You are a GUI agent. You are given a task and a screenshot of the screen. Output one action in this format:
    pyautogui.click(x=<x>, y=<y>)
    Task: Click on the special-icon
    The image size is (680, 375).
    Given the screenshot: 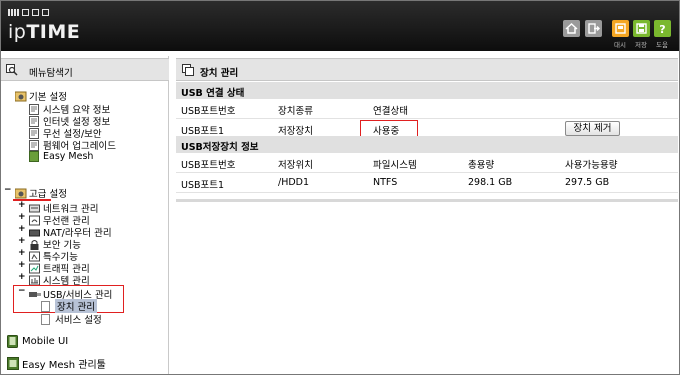 What is the action you would take?
    pyautogui.click(x=34, y=256)
    